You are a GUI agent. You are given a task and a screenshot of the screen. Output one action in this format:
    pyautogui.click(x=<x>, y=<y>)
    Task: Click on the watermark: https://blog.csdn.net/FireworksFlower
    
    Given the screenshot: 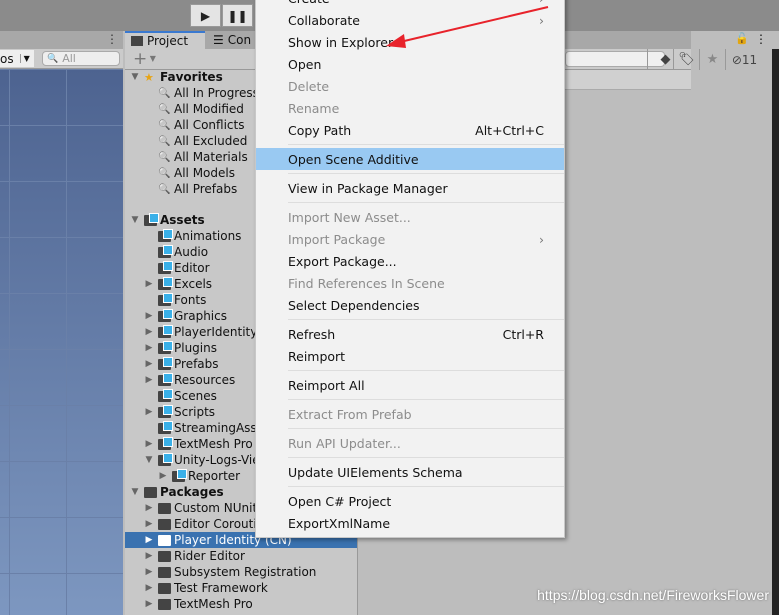 What is the action you would take?
    pyautogui.click(x=653, y=595)
    